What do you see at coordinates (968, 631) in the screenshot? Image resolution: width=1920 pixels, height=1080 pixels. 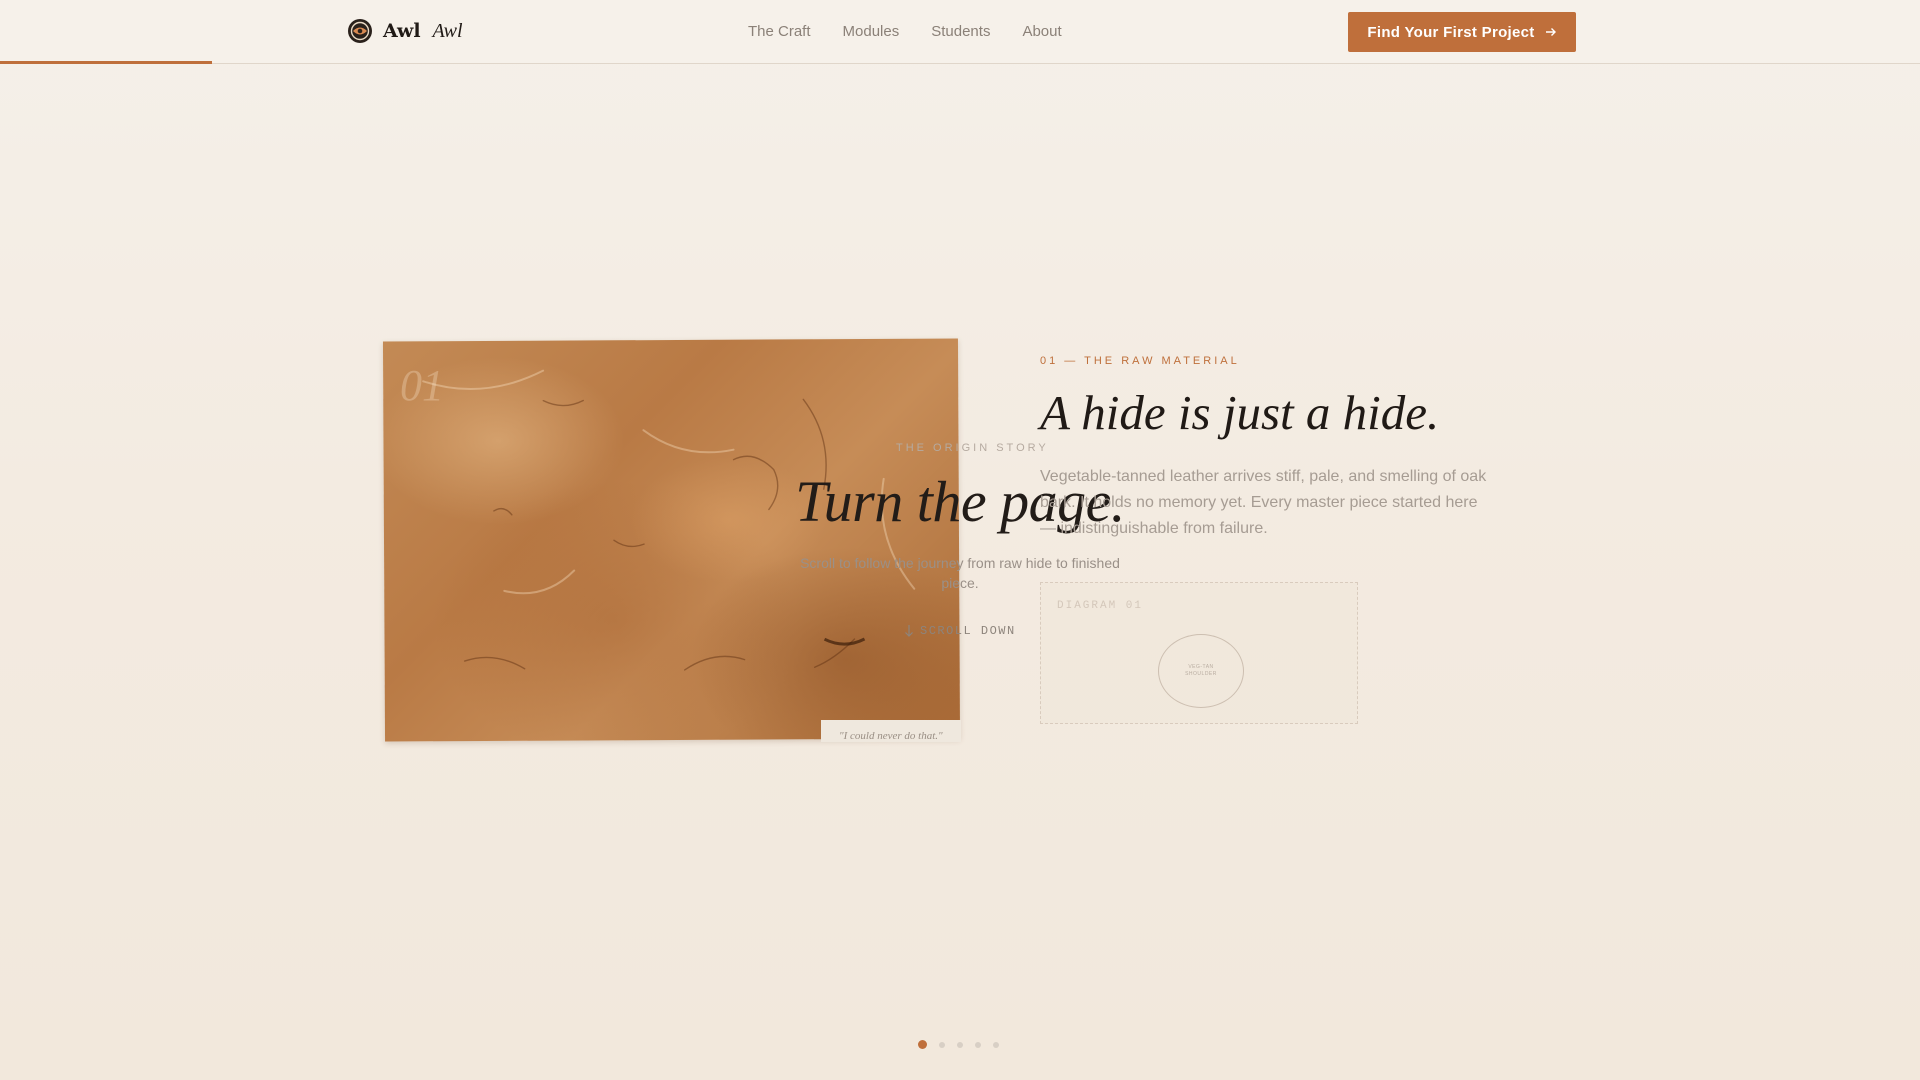 I see `scroll-down-label: SCROLL DOWN` at bounding box center [968, 631].